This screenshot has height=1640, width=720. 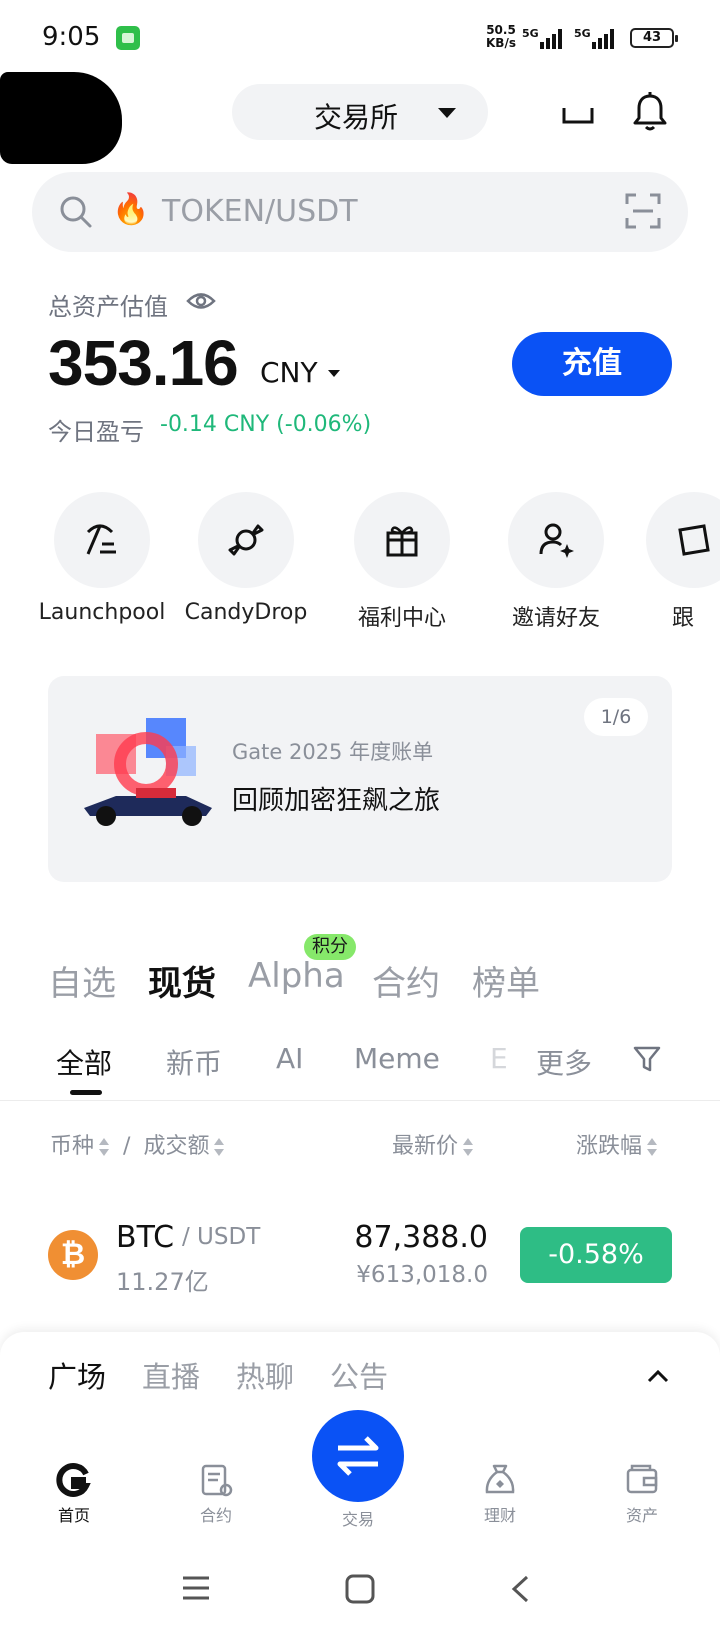 I want to click on copy-trade-icon, so click(x=694, y=540).